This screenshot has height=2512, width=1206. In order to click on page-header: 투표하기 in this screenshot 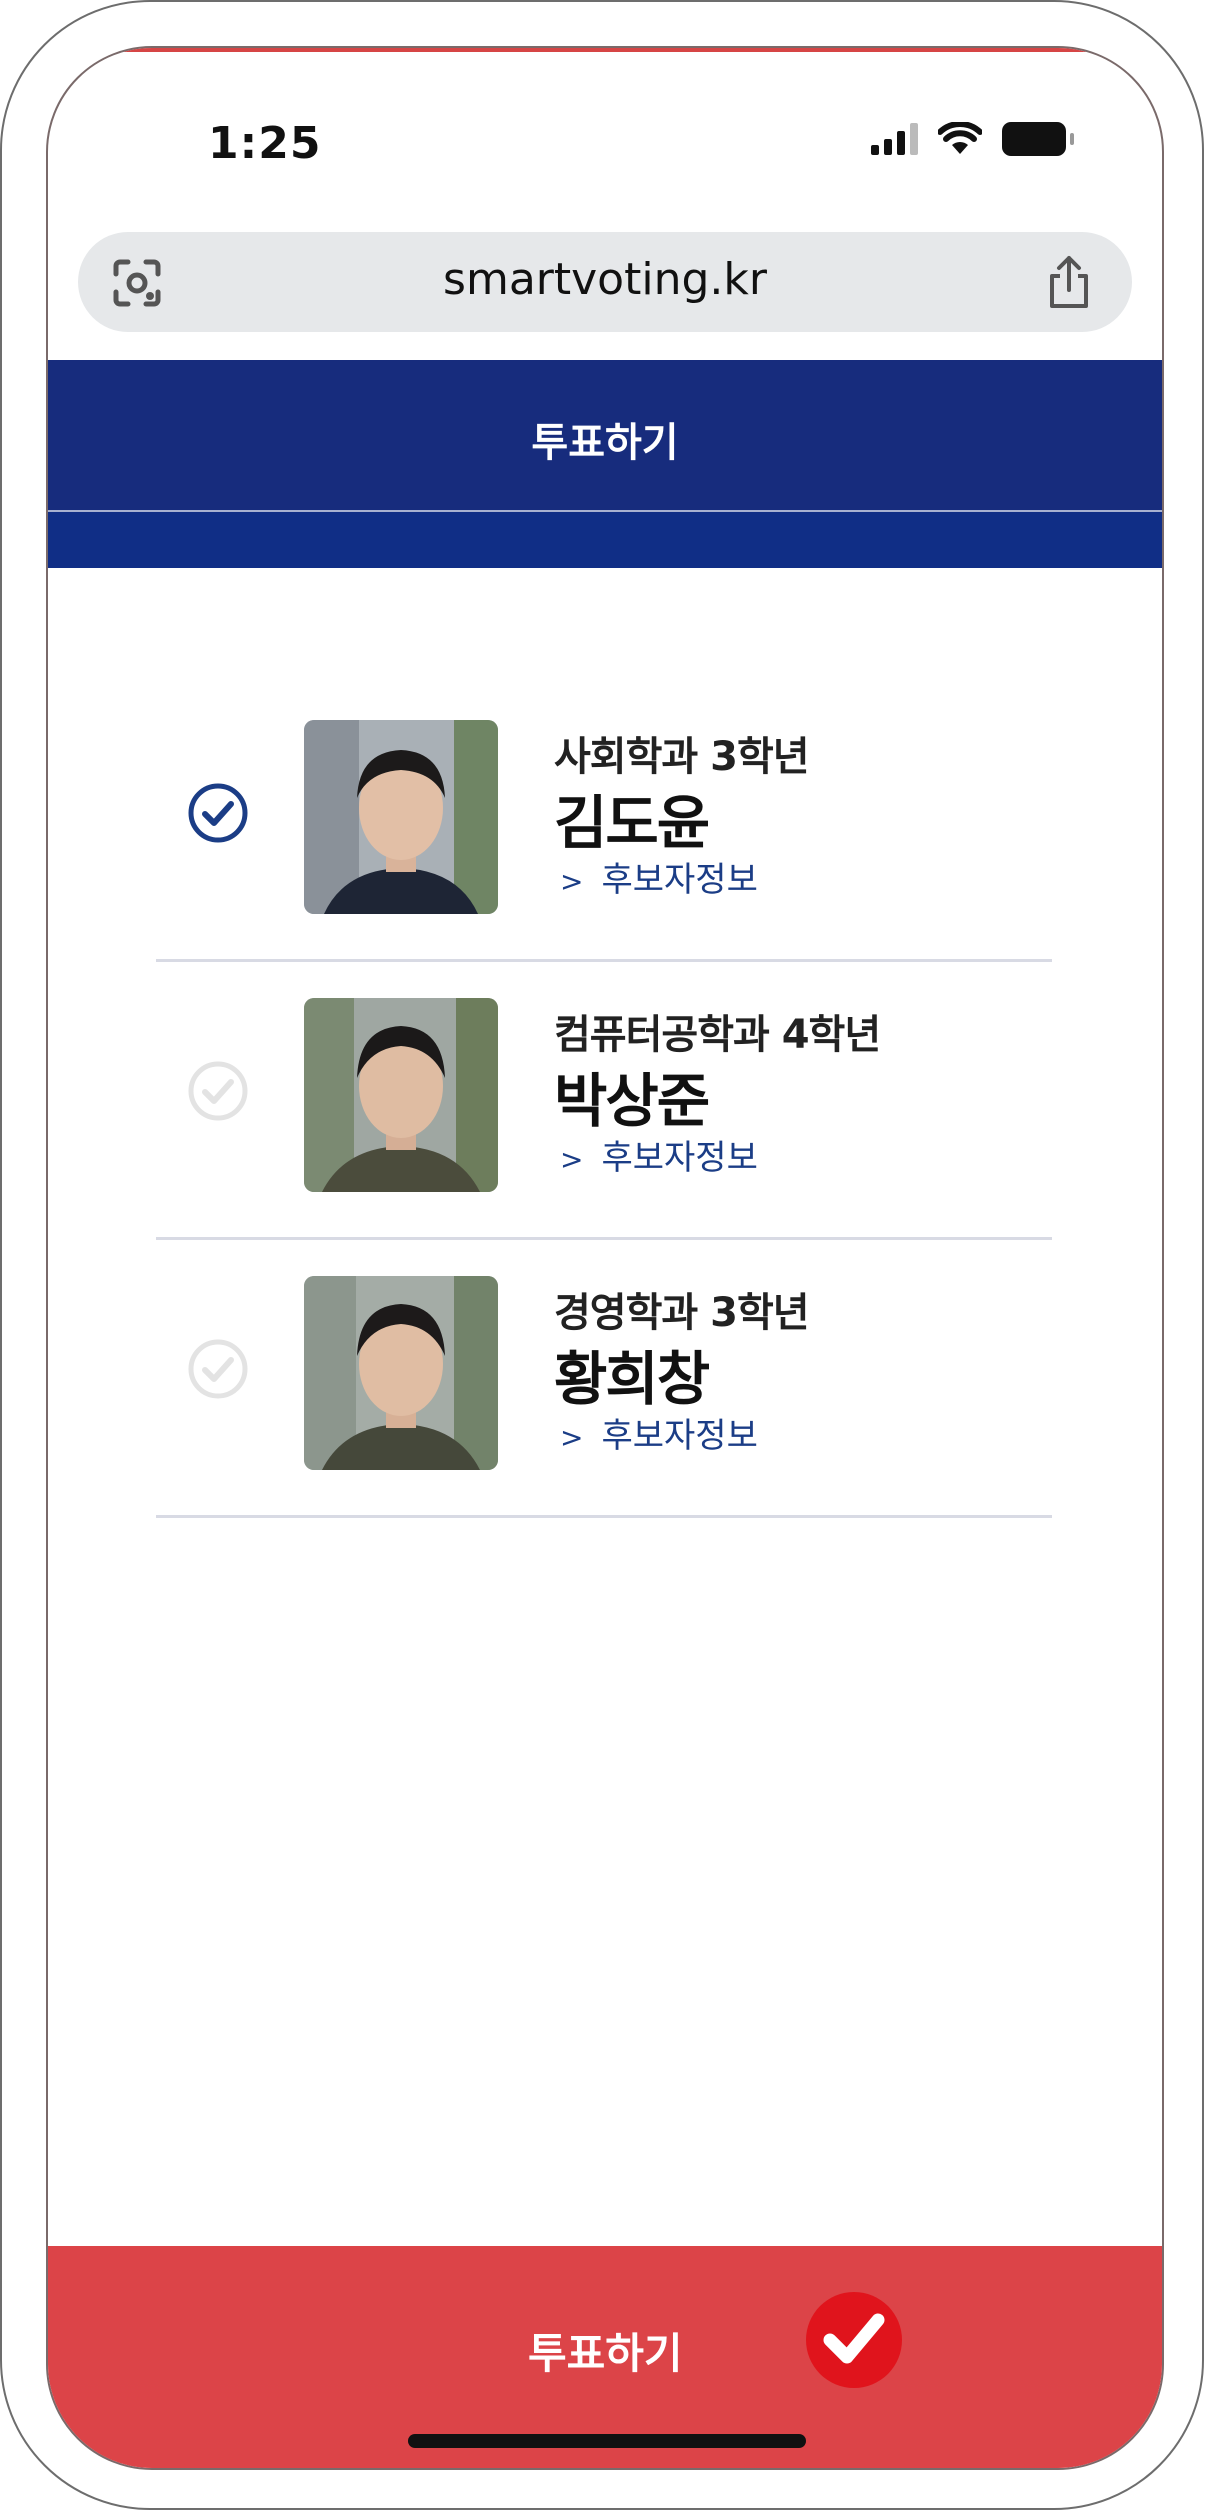, I will do `click(605, 435)`.